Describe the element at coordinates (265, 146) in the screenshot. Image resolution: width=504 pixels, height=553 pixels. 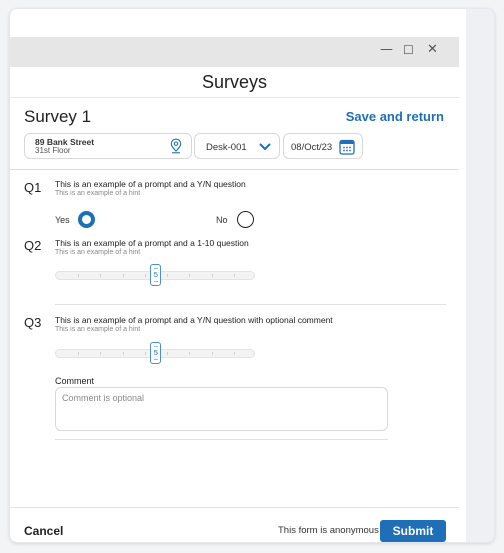
I see `chevron-down-icon` at that location.